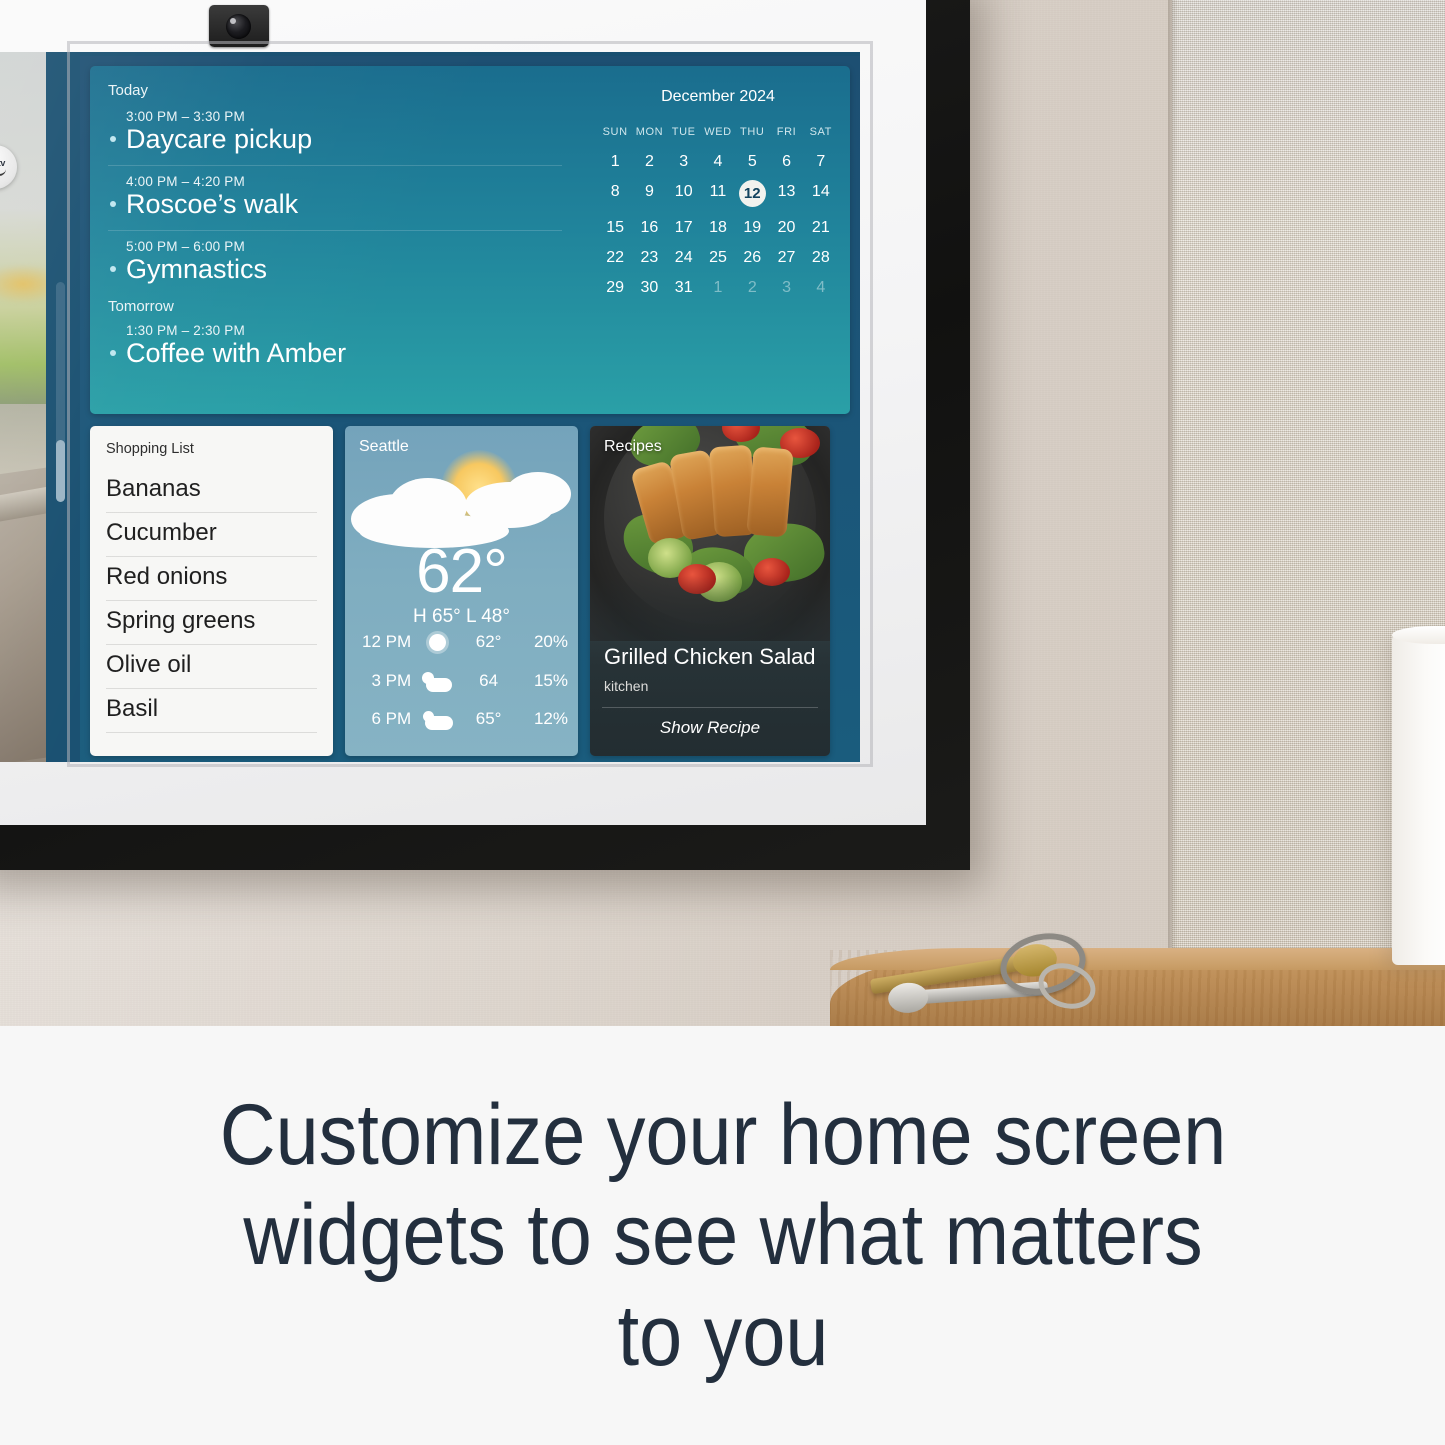  Describe the element at coordinates (1025, 971) in the screenshot. I see `keys-prop` at that location.